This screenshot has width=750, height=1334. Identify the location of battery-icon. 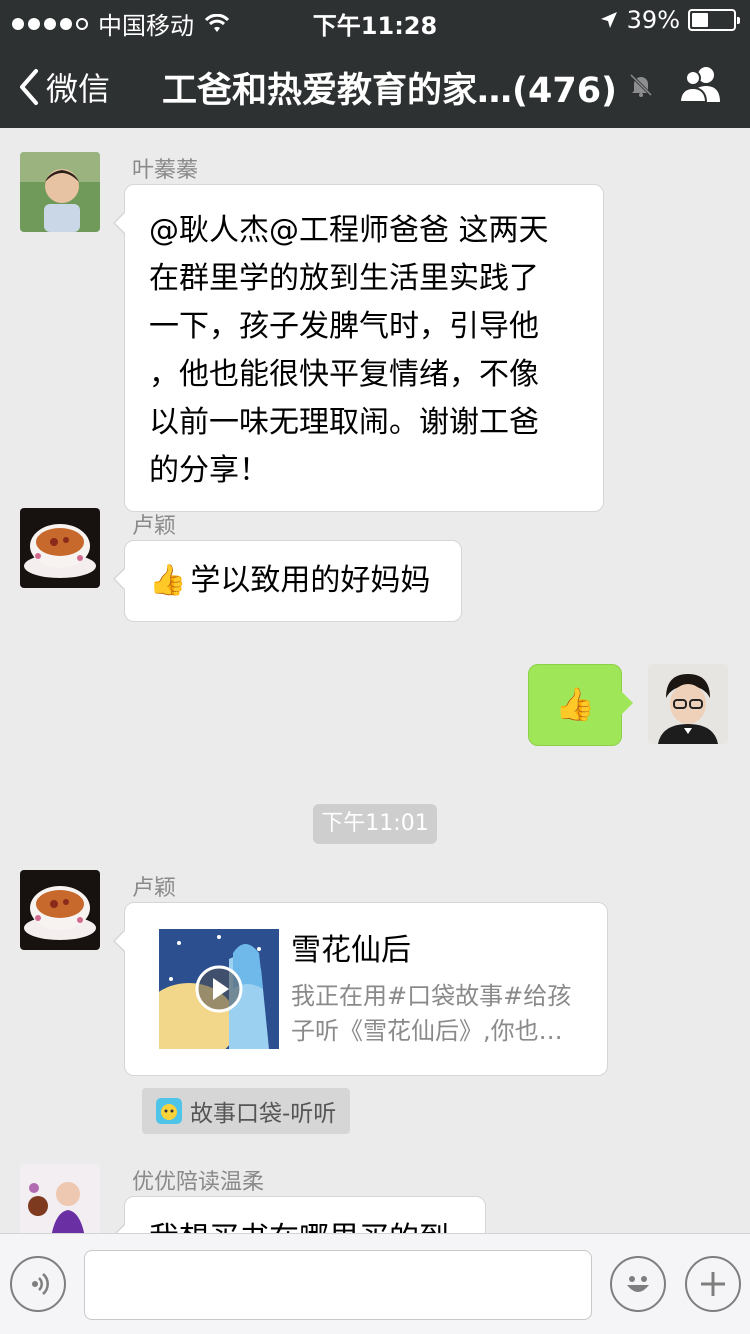
(714, 20).